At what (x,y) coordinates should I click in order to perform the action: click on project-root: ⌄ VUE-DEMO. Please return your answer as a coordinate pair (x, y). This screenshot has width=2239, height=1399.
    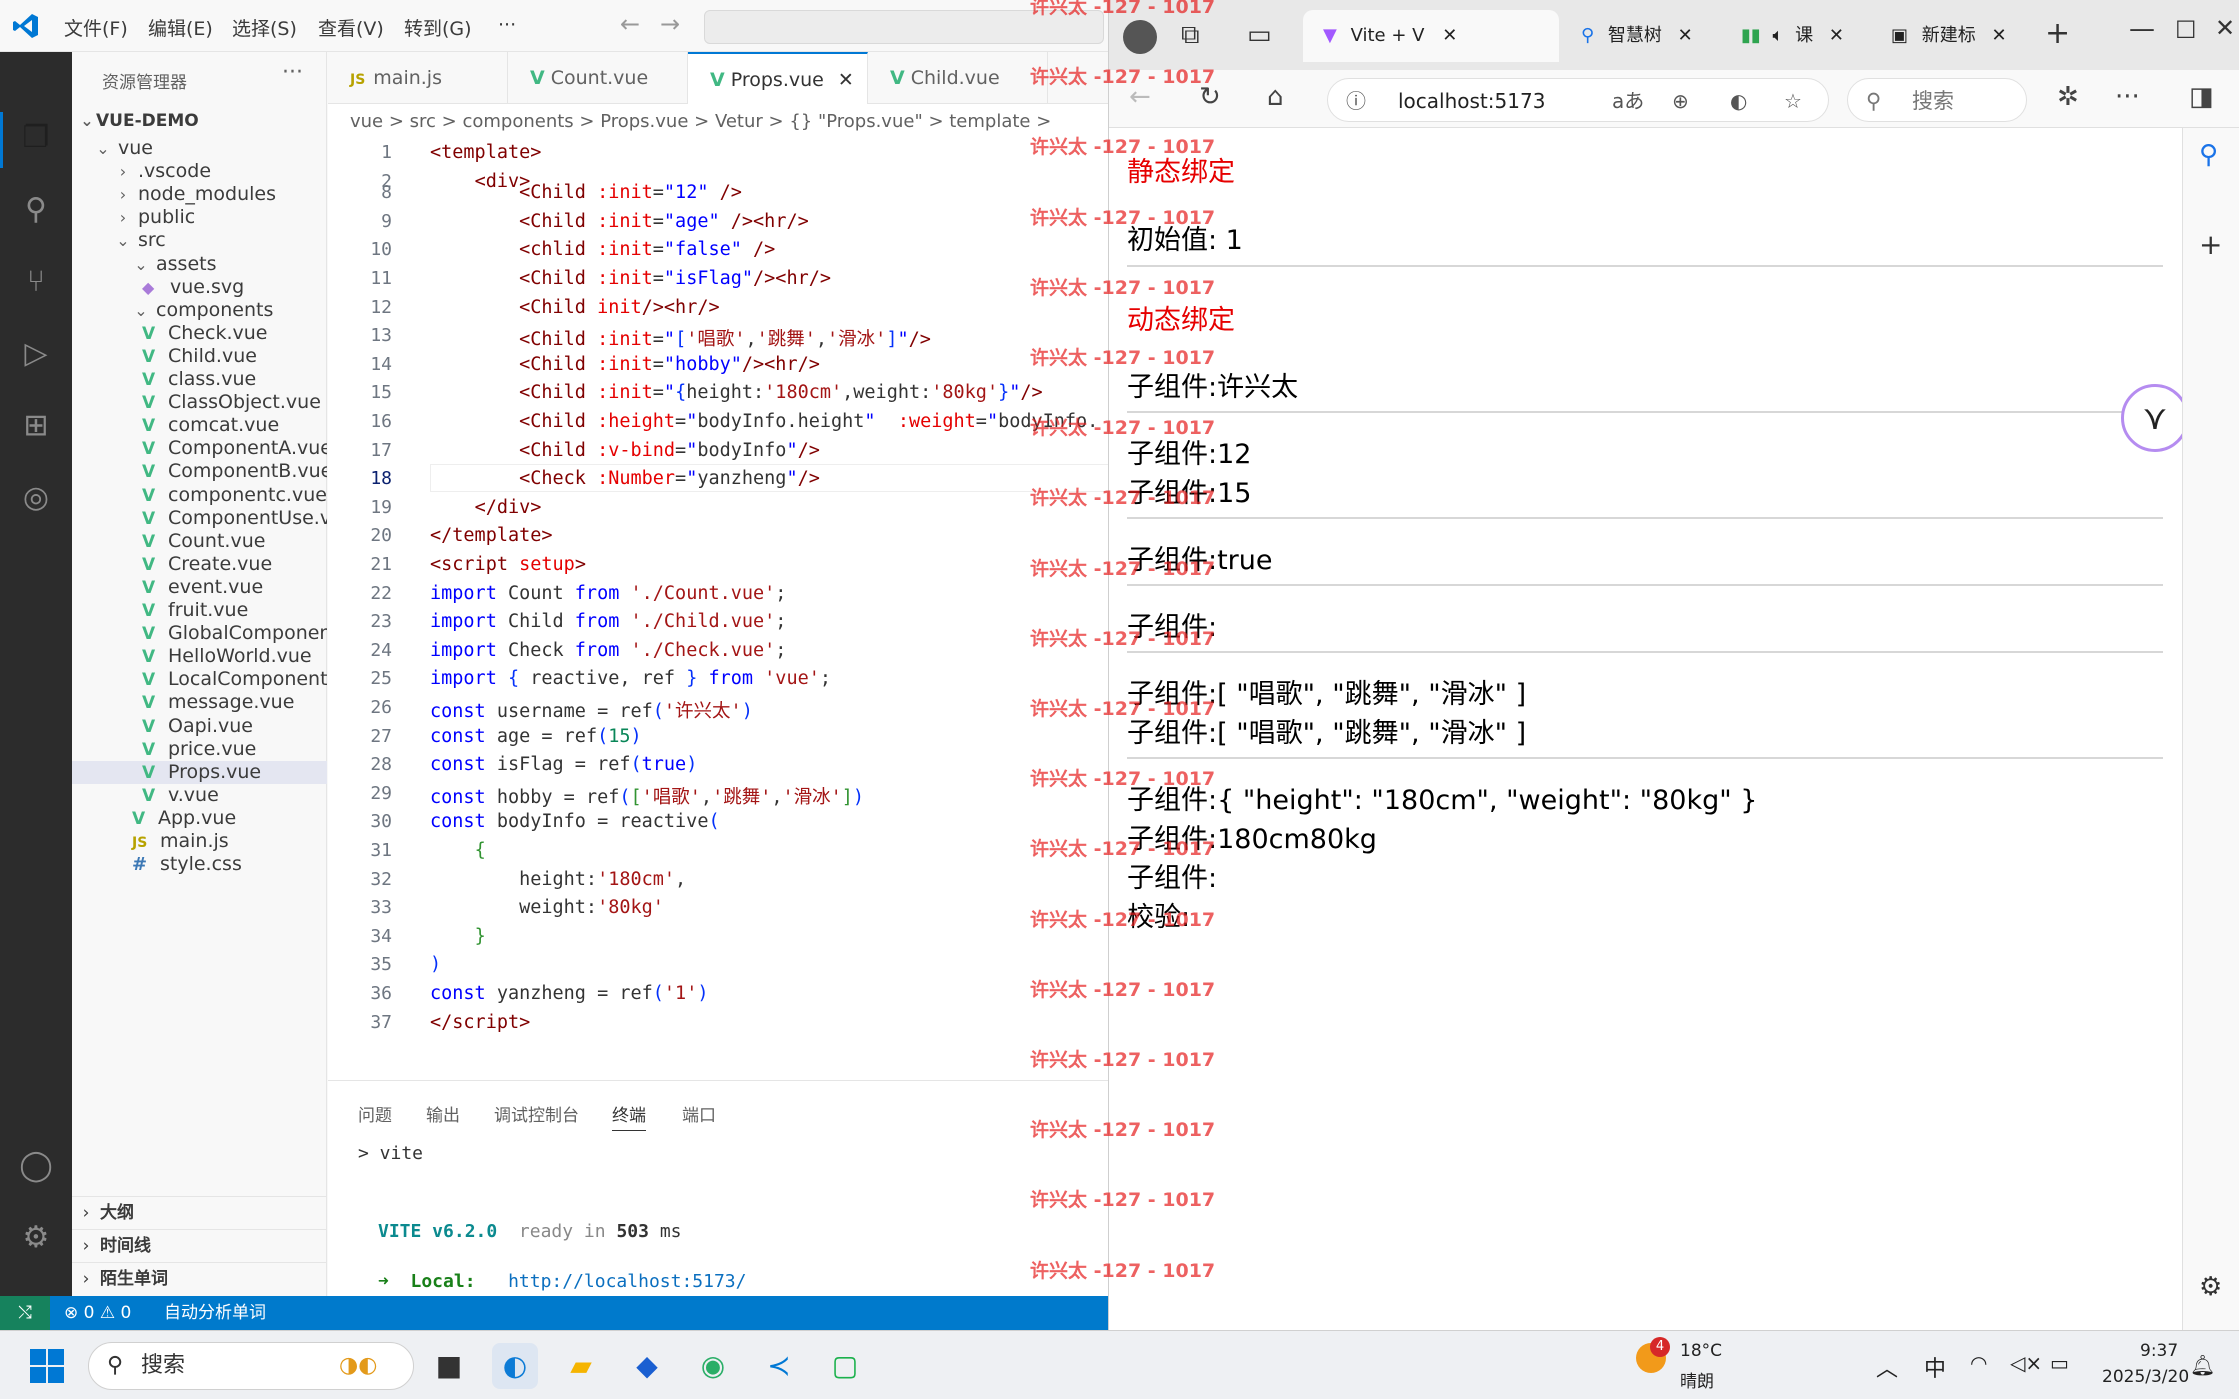
    Looking at the image, I should click on (199, 120).